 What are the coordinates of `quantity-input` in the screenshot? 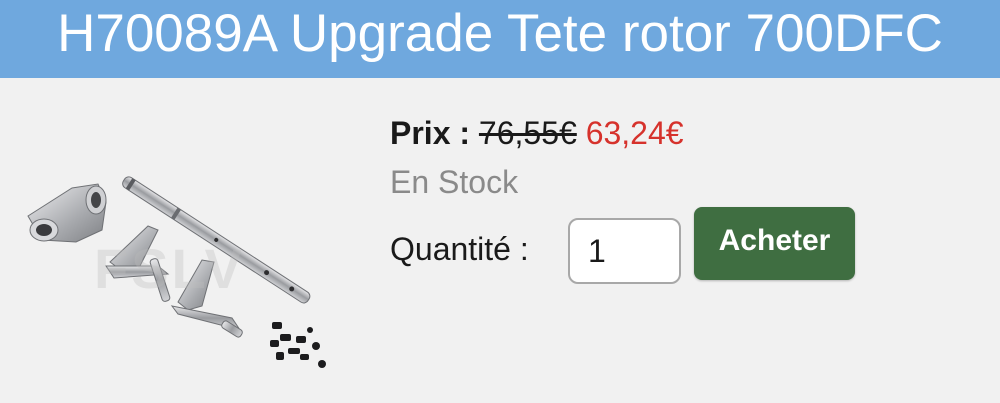 It's located at (624, 251).